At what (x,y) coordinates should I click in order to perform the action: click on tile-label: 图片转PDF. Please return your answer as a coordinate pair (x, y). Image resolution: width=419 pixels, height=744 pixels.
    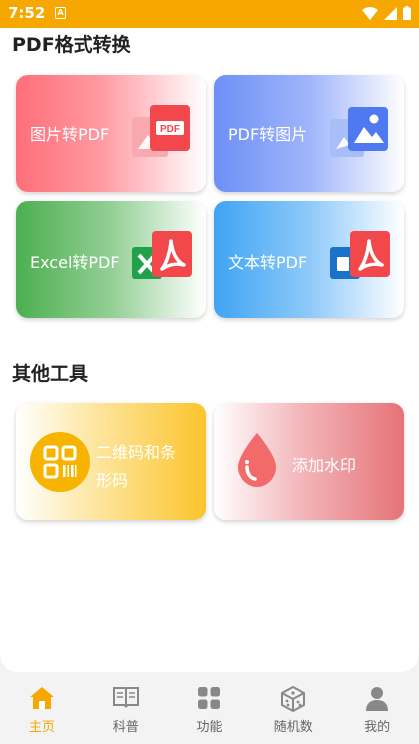
    Looking at the image, I should click on (70, 134).